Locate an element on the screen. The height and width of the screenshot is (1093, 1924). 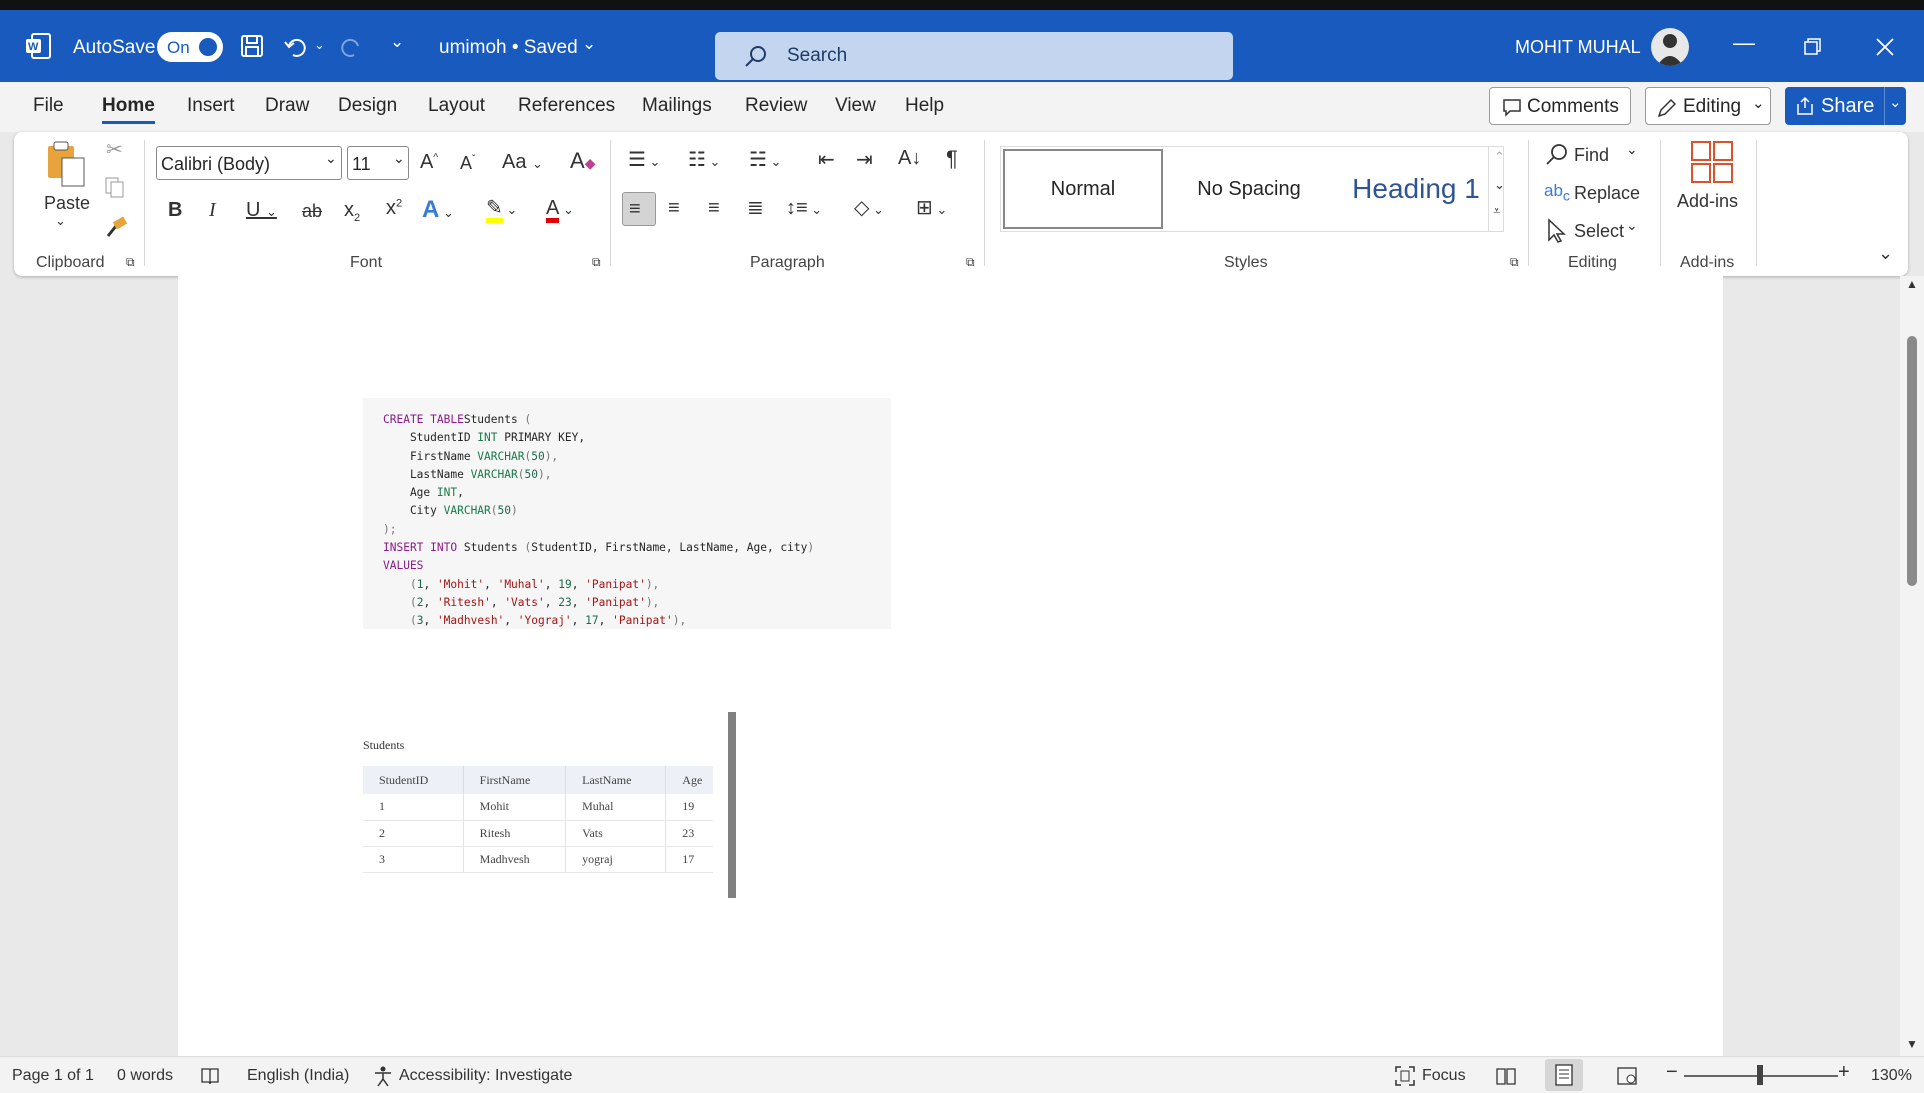
change-case-icon: Aa ⌄ is located at coordinates (522, 162).